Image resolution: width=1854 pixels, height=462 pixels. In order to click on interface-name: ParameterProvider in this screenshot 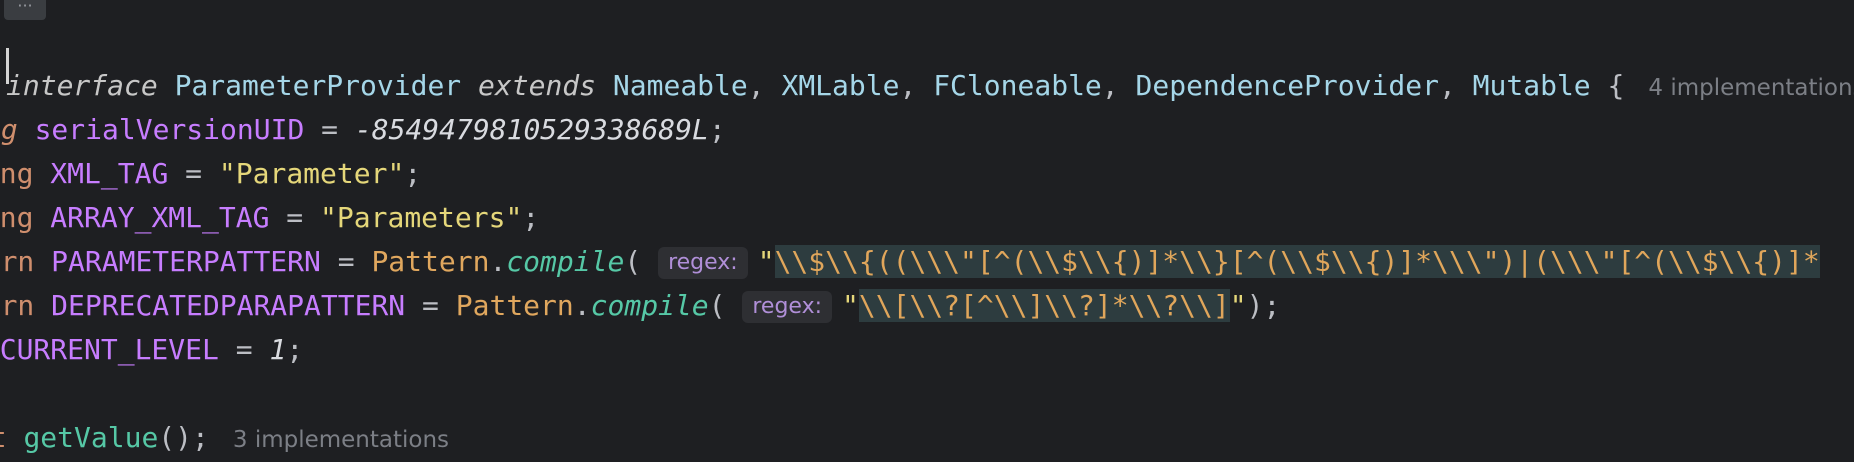, I will do `click(318, 85)`.